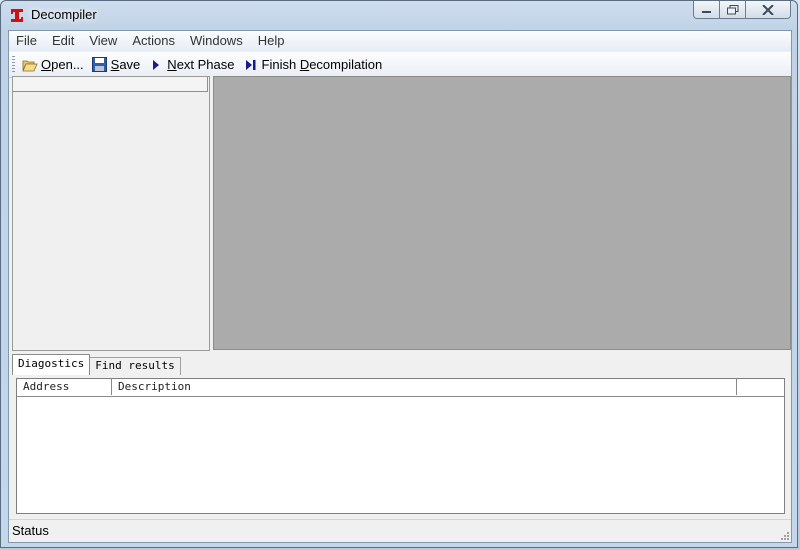 This screenshot has height=550, width=800. I want to click on next-phase-button: Next Phase, so click(192, 65).